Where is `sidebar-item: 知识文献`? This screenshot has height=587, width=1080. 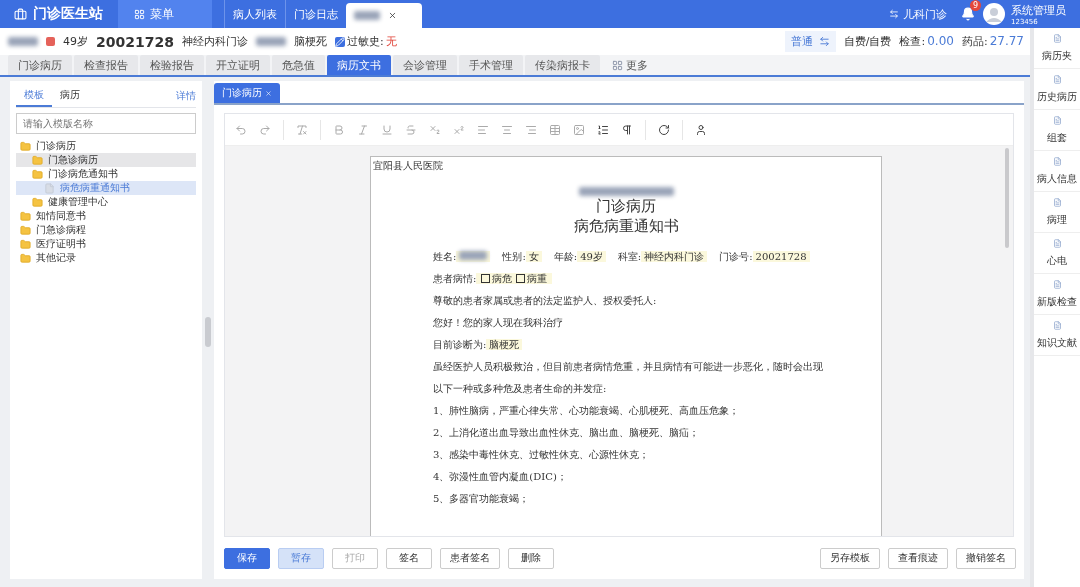
sidebar-item: 知识文献 is located at coordinates (1057, 335).